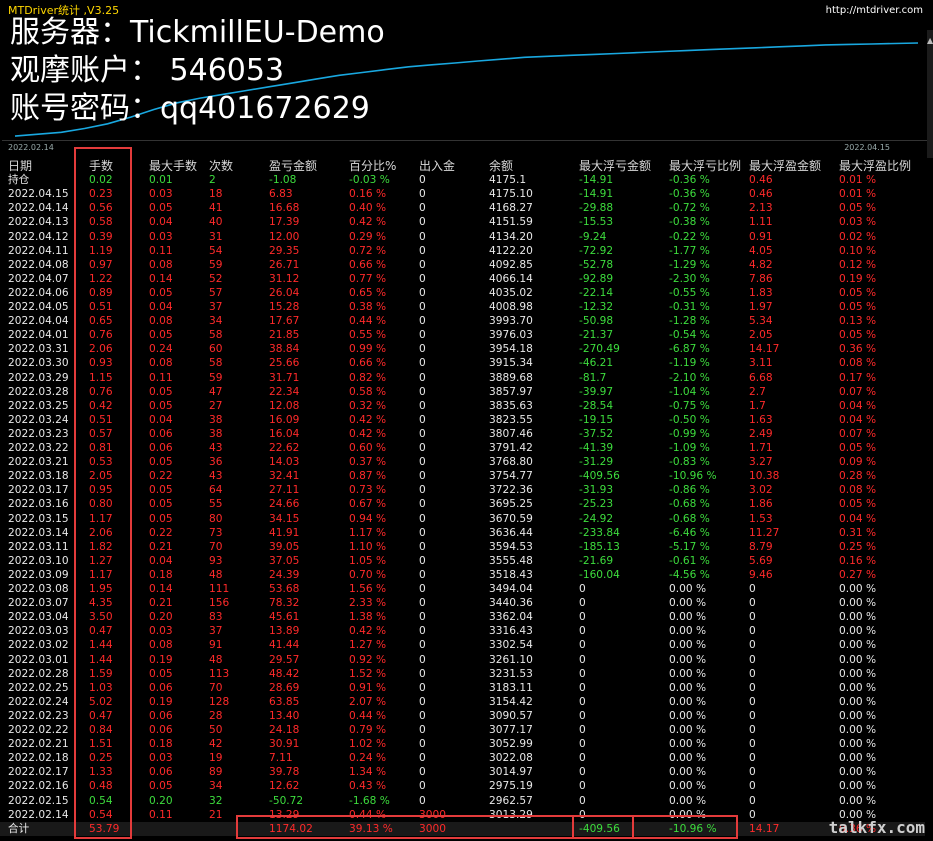  What do you see at coordinates (689, 391) in the screenshot?
I see `table-cell: -1.04 %` at bounding box center [689, 391].